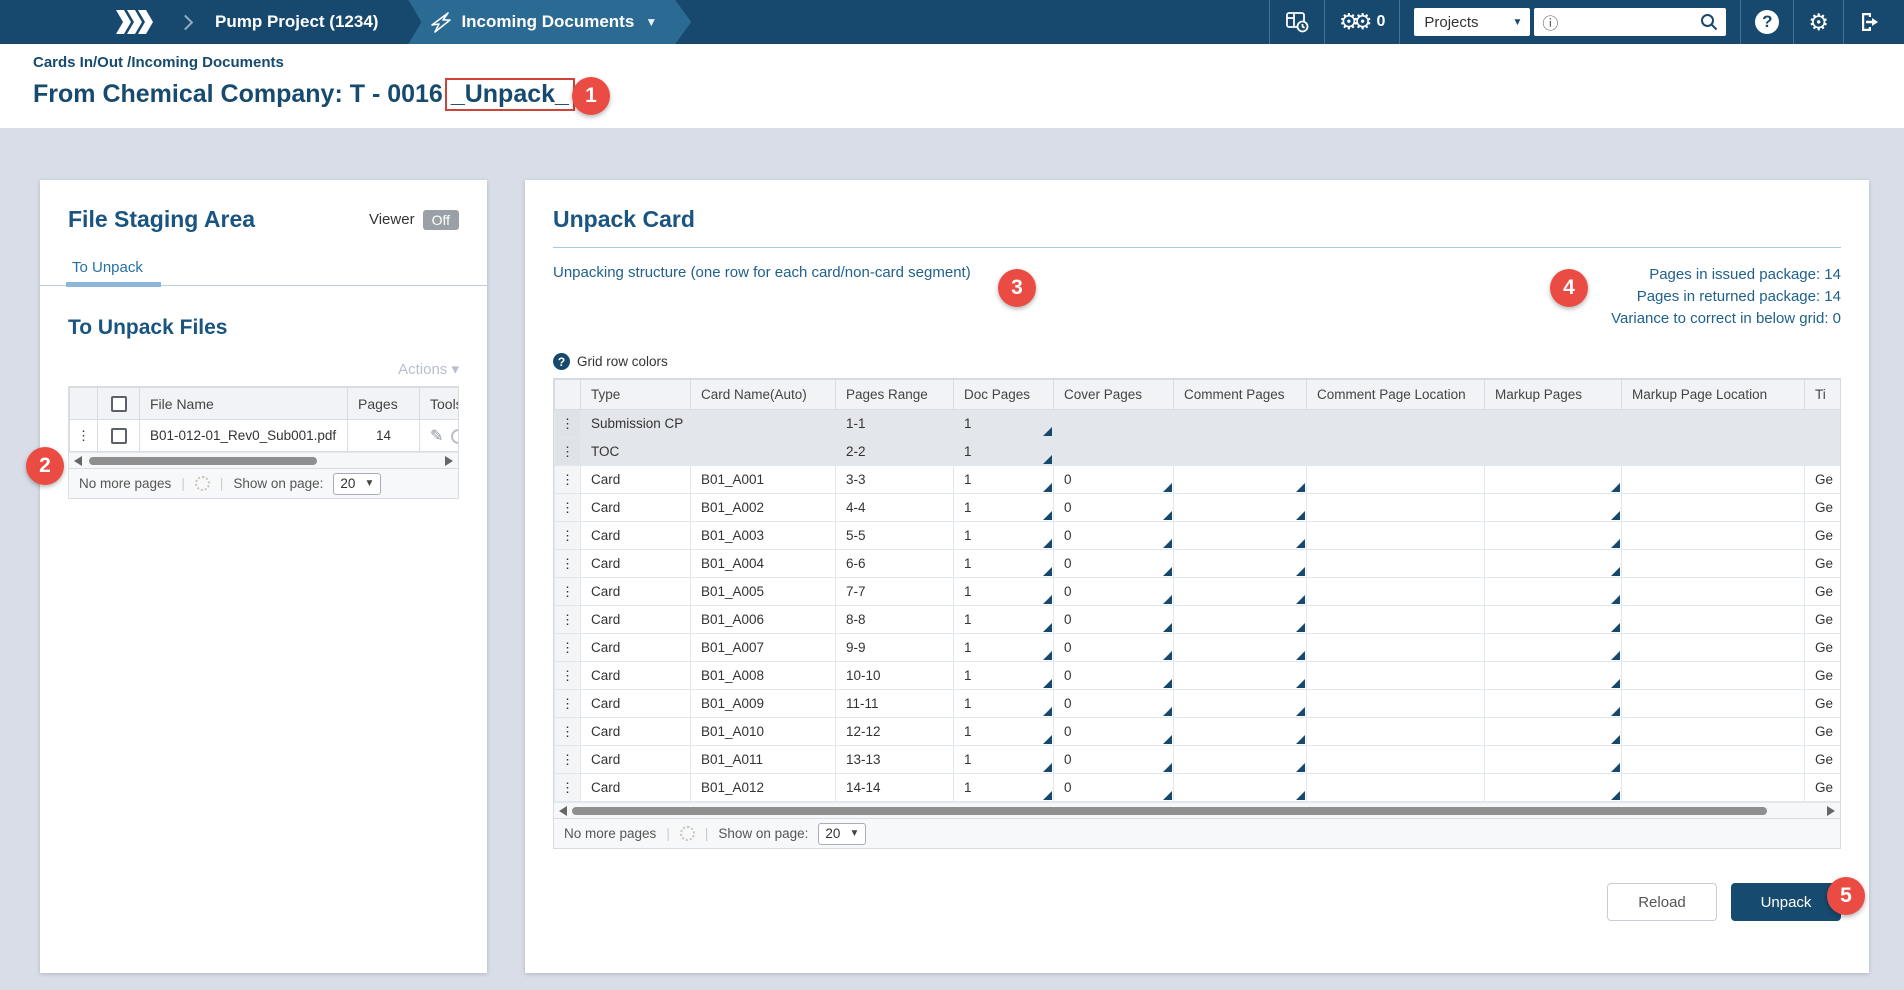 This screenshot has width=1904, height=990. I want to click on actions-dropdown: Actions ▾, so click(263, 369).